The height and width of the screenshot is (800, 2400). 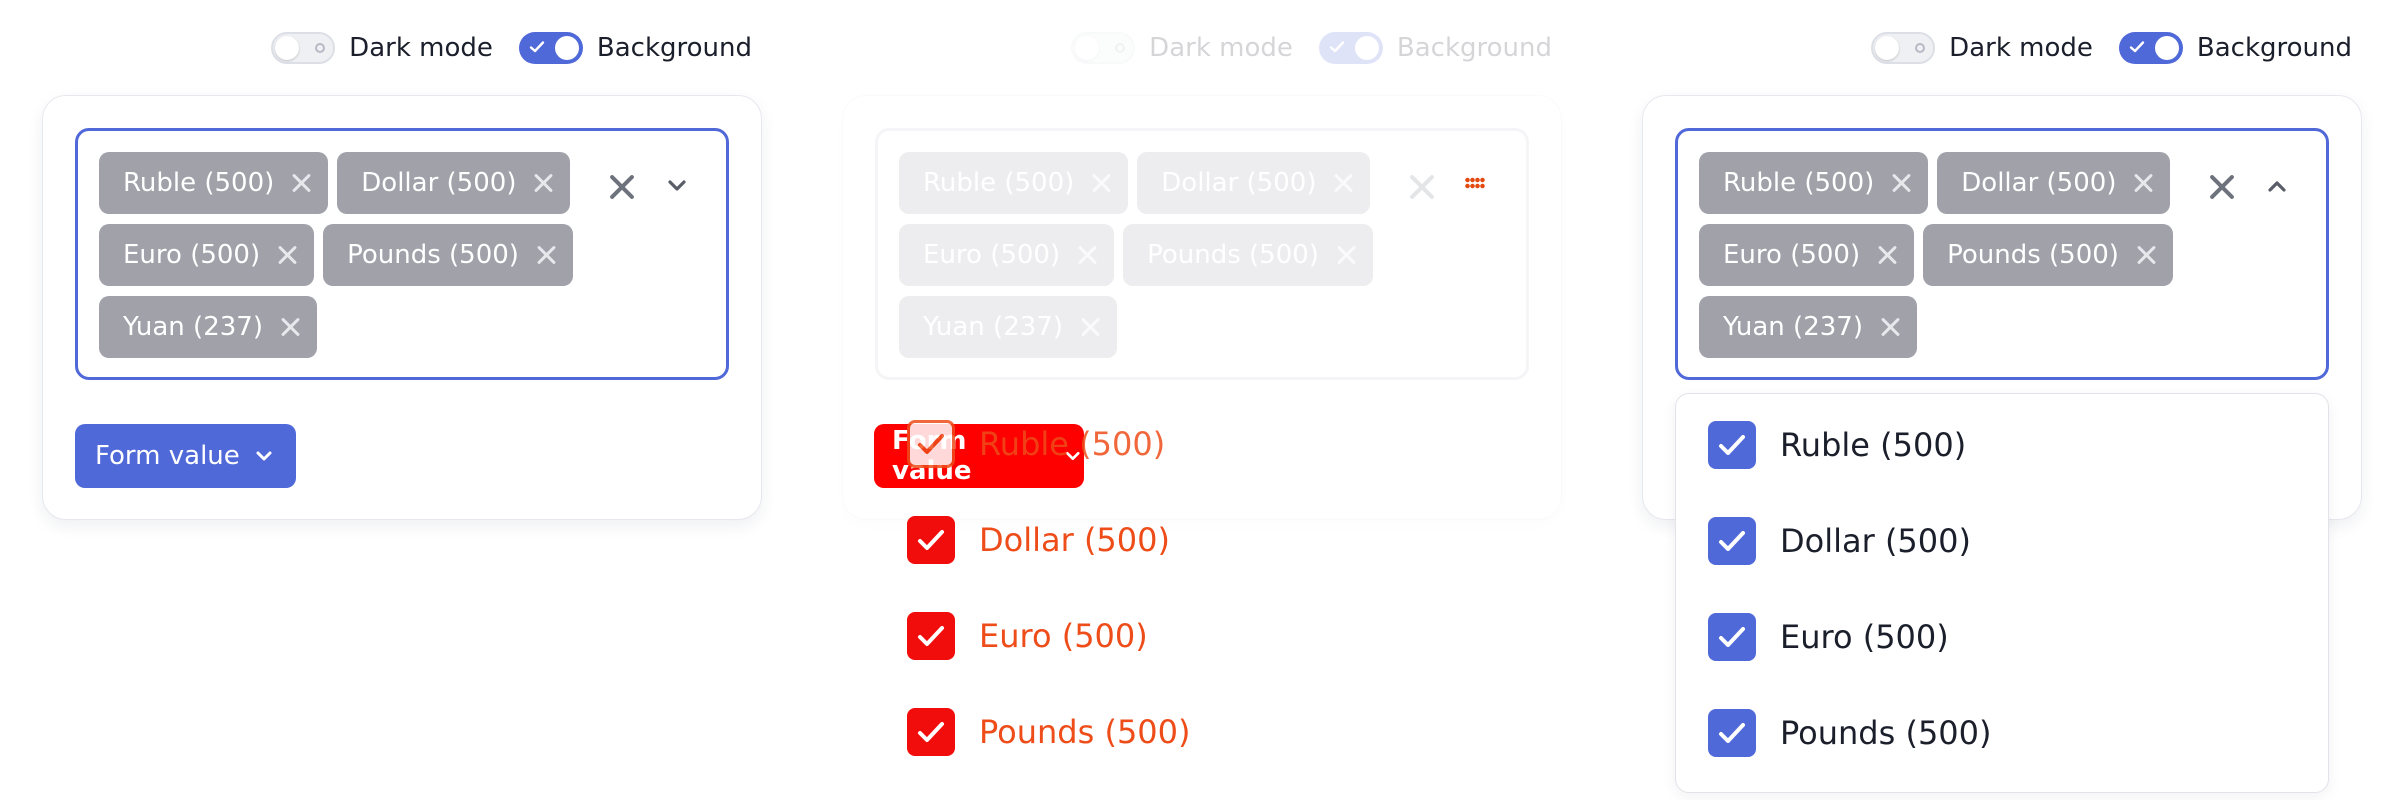 I want to click on chip-yuan: Yuan (237), so click(x=1808, y=327).